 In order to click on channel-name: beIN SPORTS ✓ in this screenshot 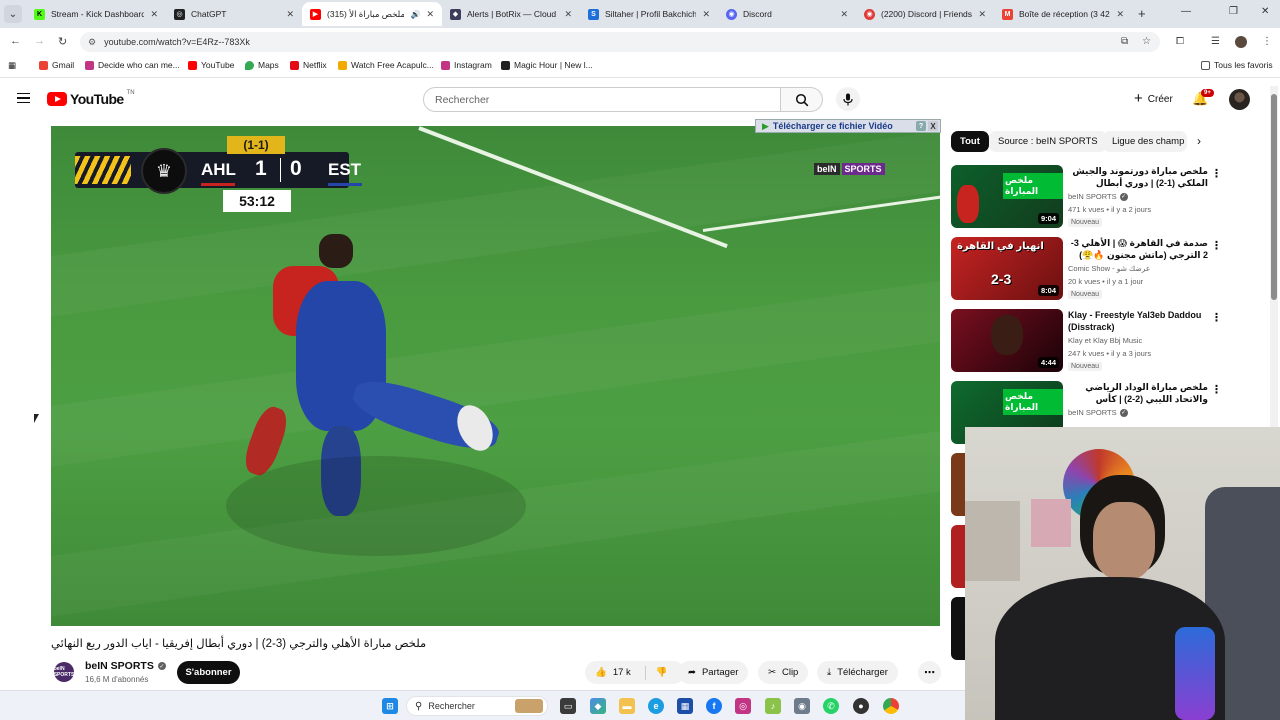, I will do `click(125, 666)`.